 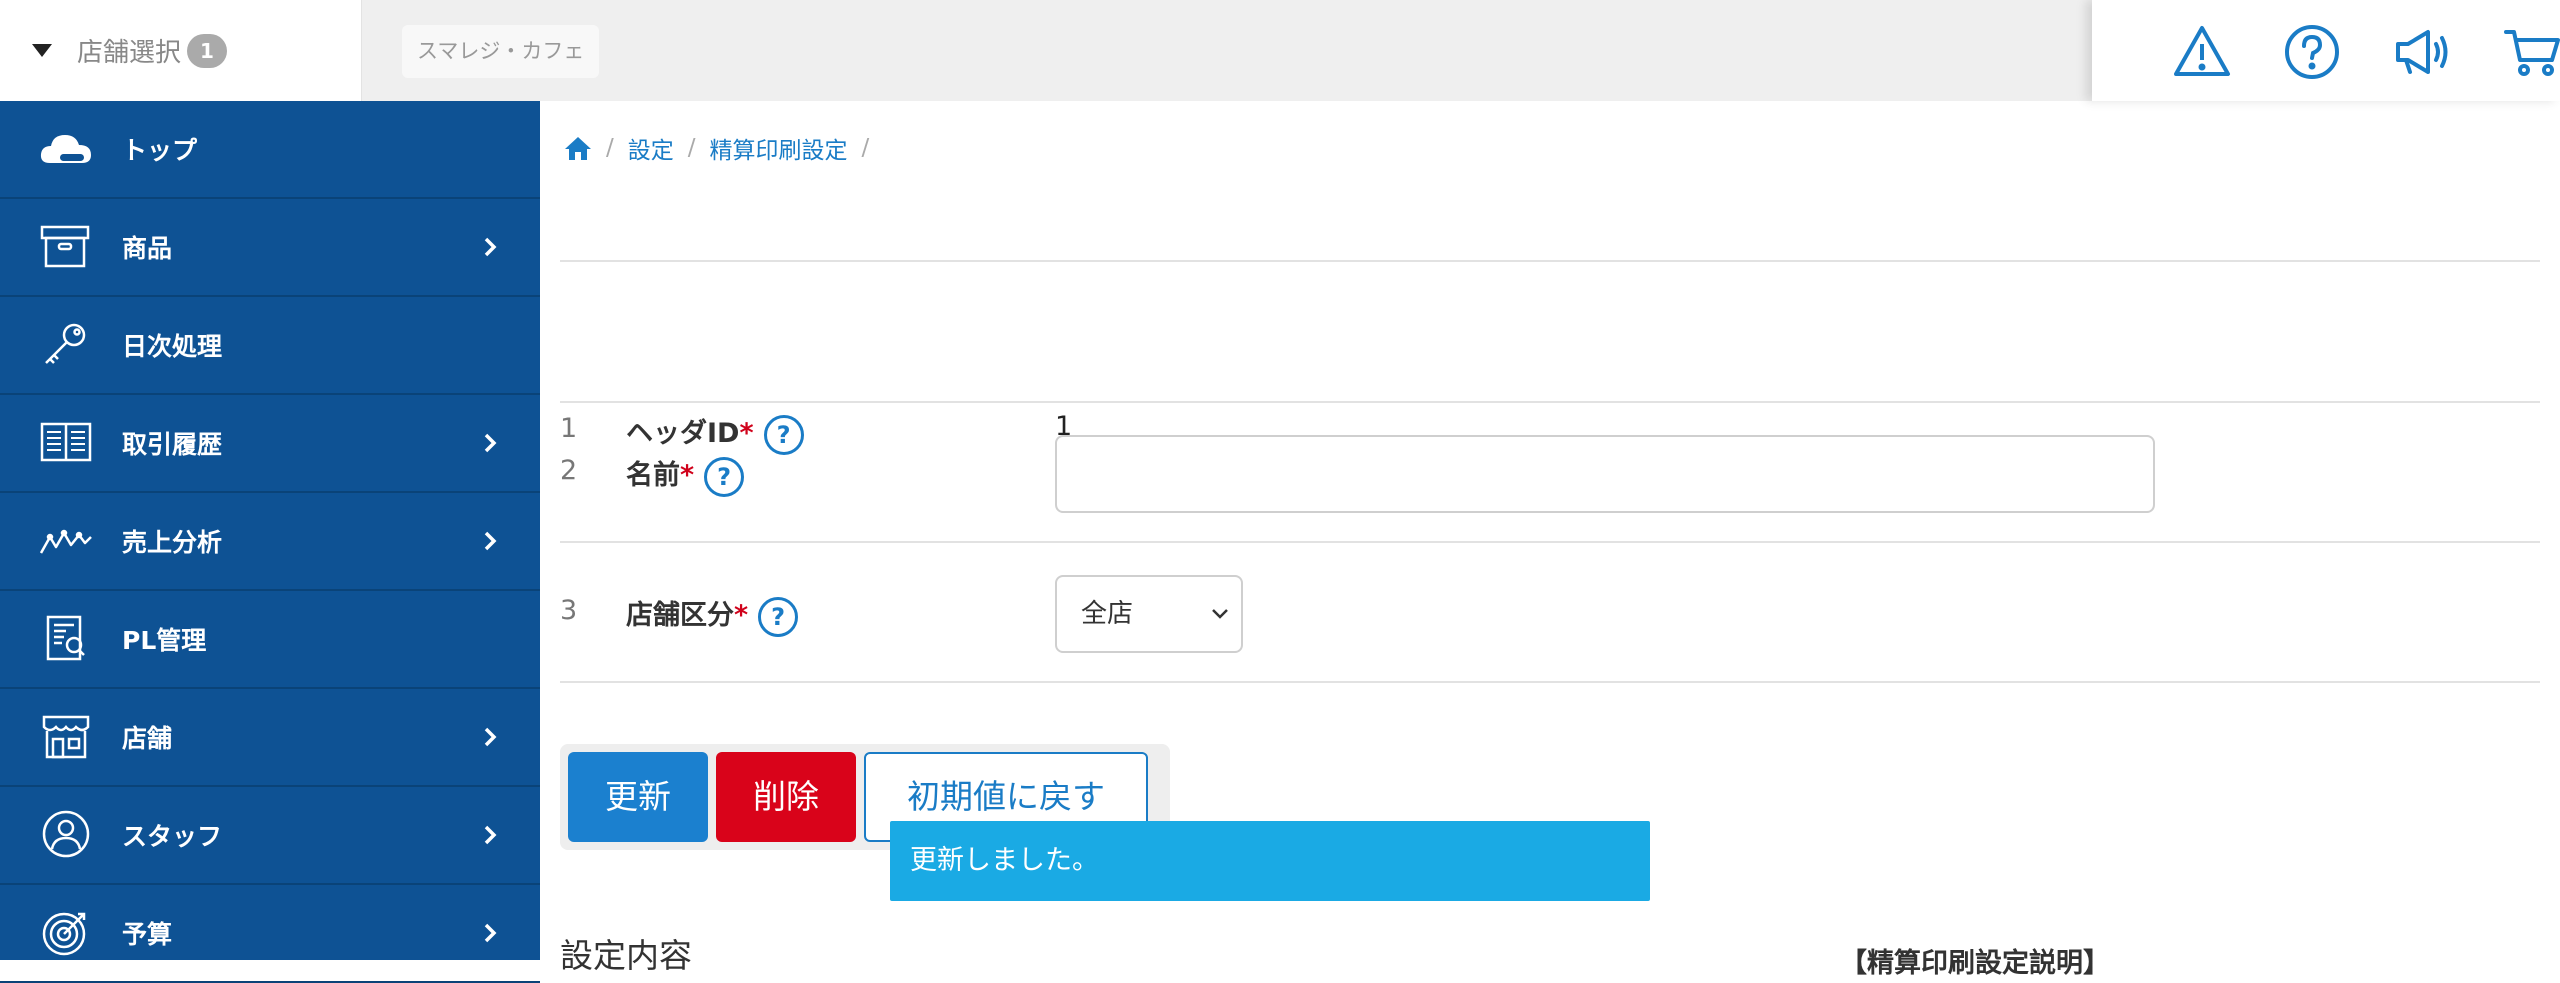 What do you see at coordinates (270, 836) in the screenshot?
I see `sidebar-item-staff: スタッフ` at bounding box center [270, 836].